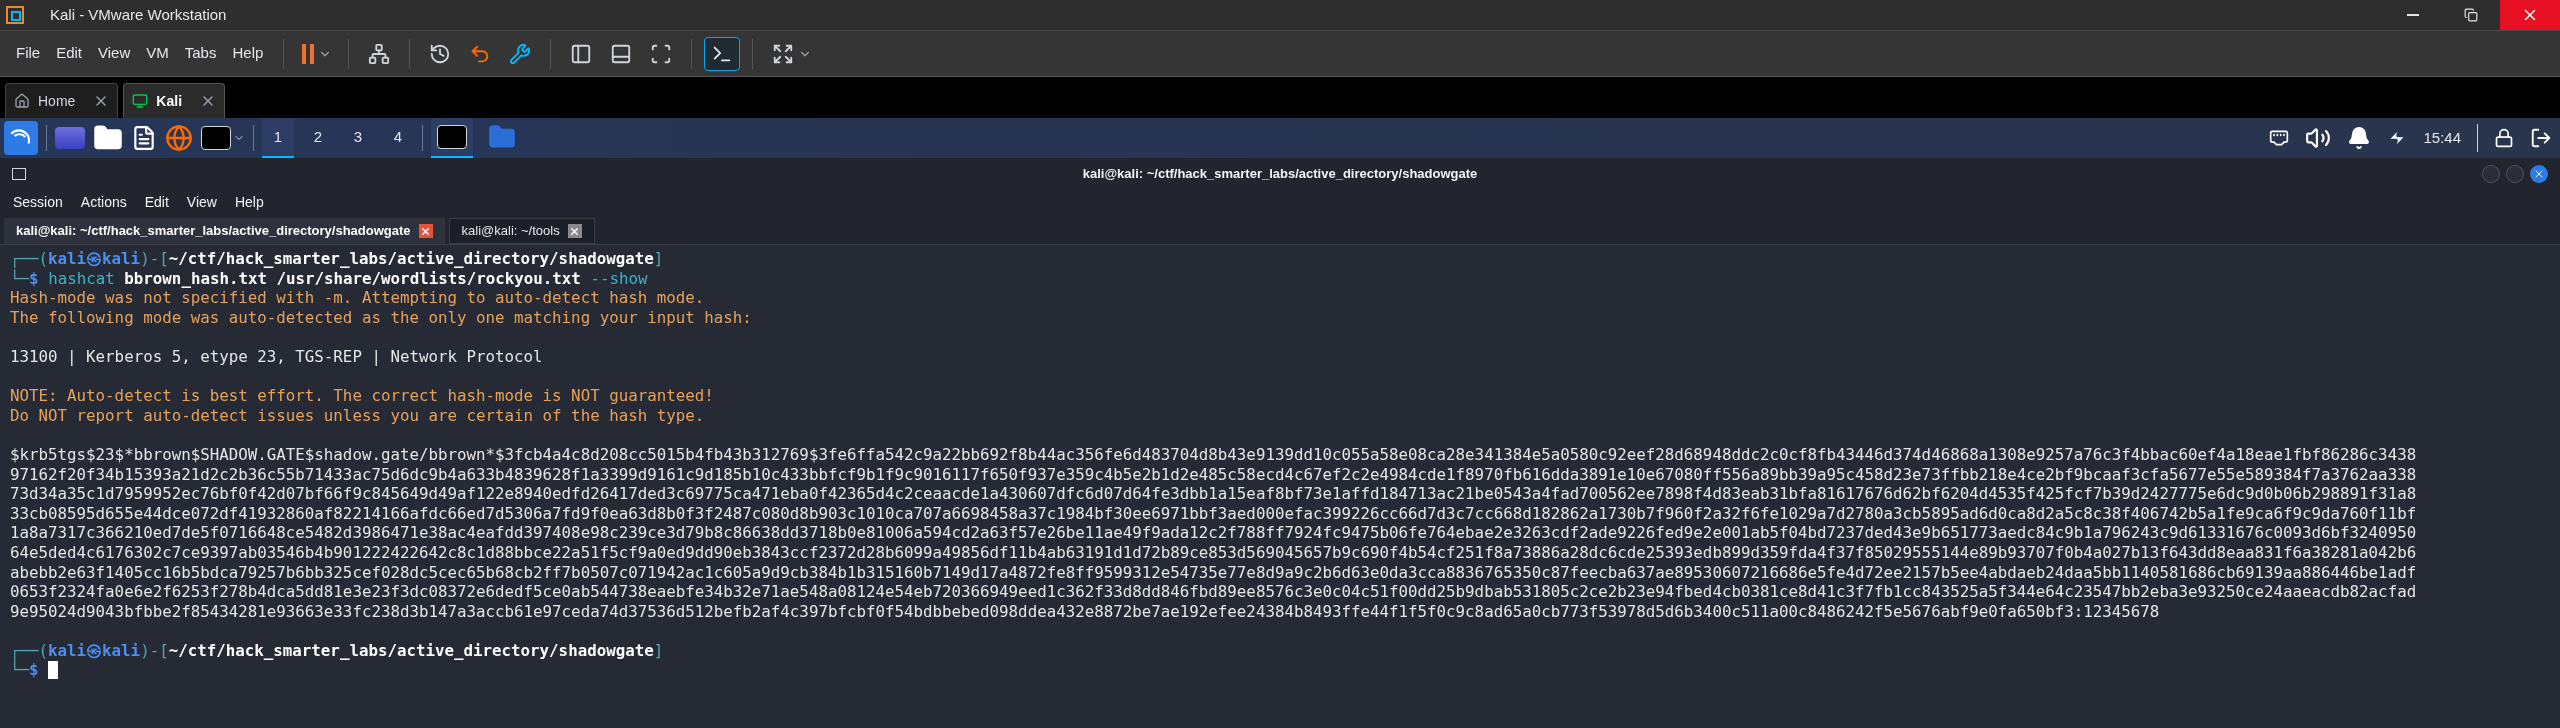 The image size is (2560, 728). I want to click on workspace-button: 1, so click(278, 138).